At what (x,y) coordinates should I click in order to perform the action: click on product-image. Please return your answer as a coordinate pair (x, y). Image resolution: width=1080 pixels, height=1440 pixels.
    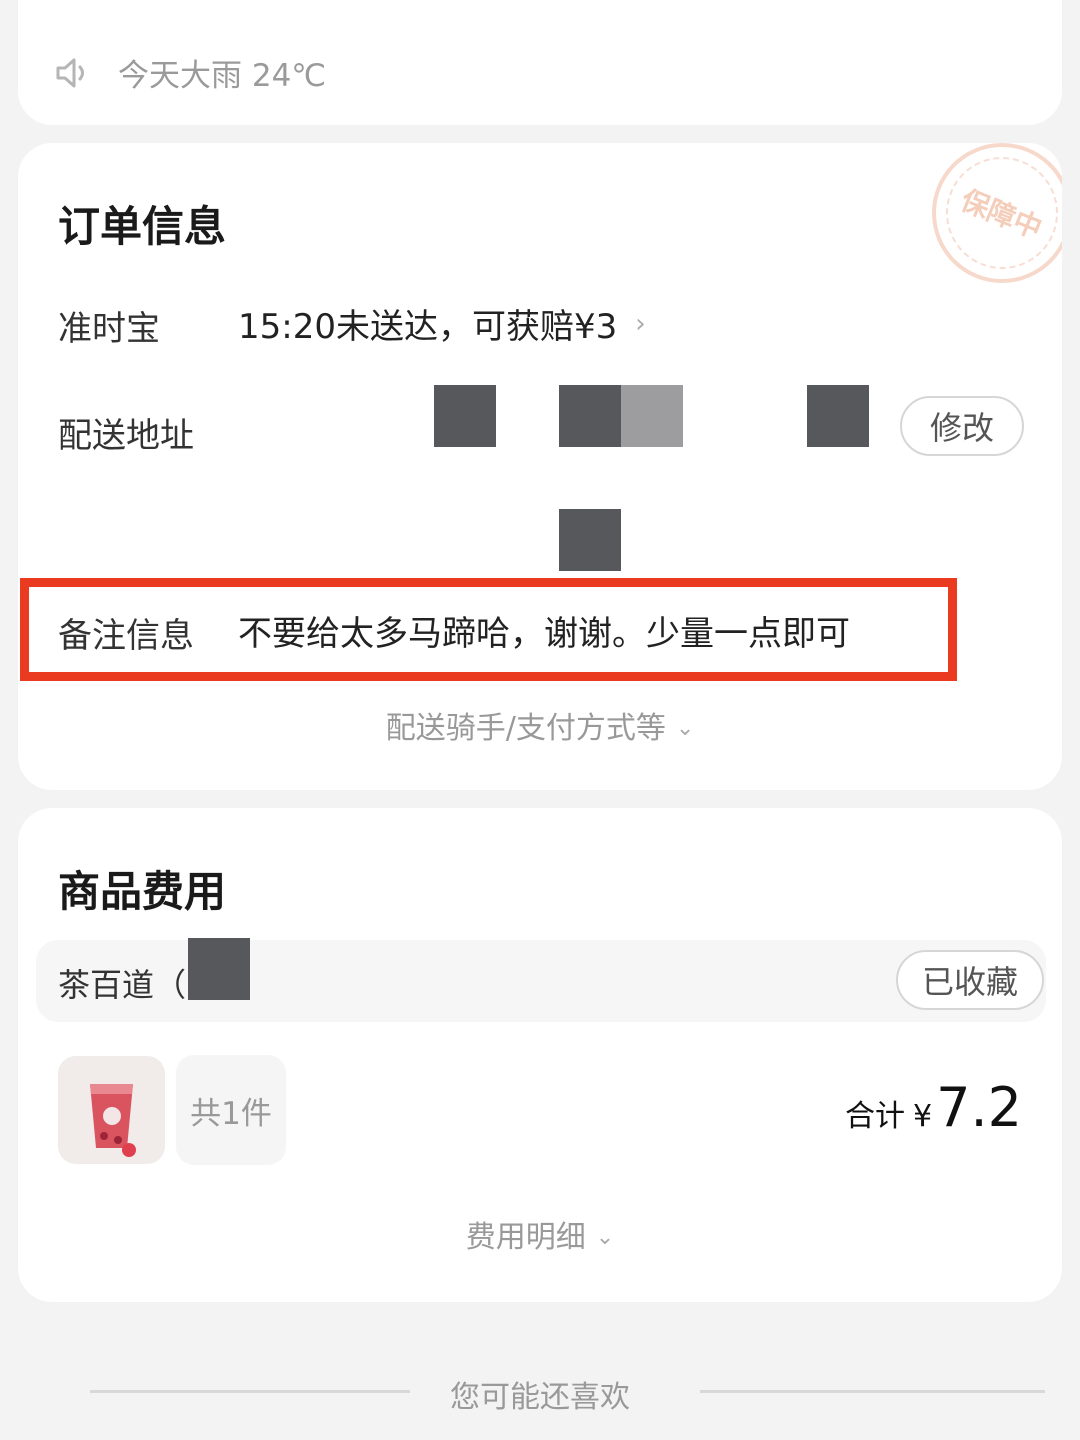
    Looking at the image, I should click on (111, 1110).